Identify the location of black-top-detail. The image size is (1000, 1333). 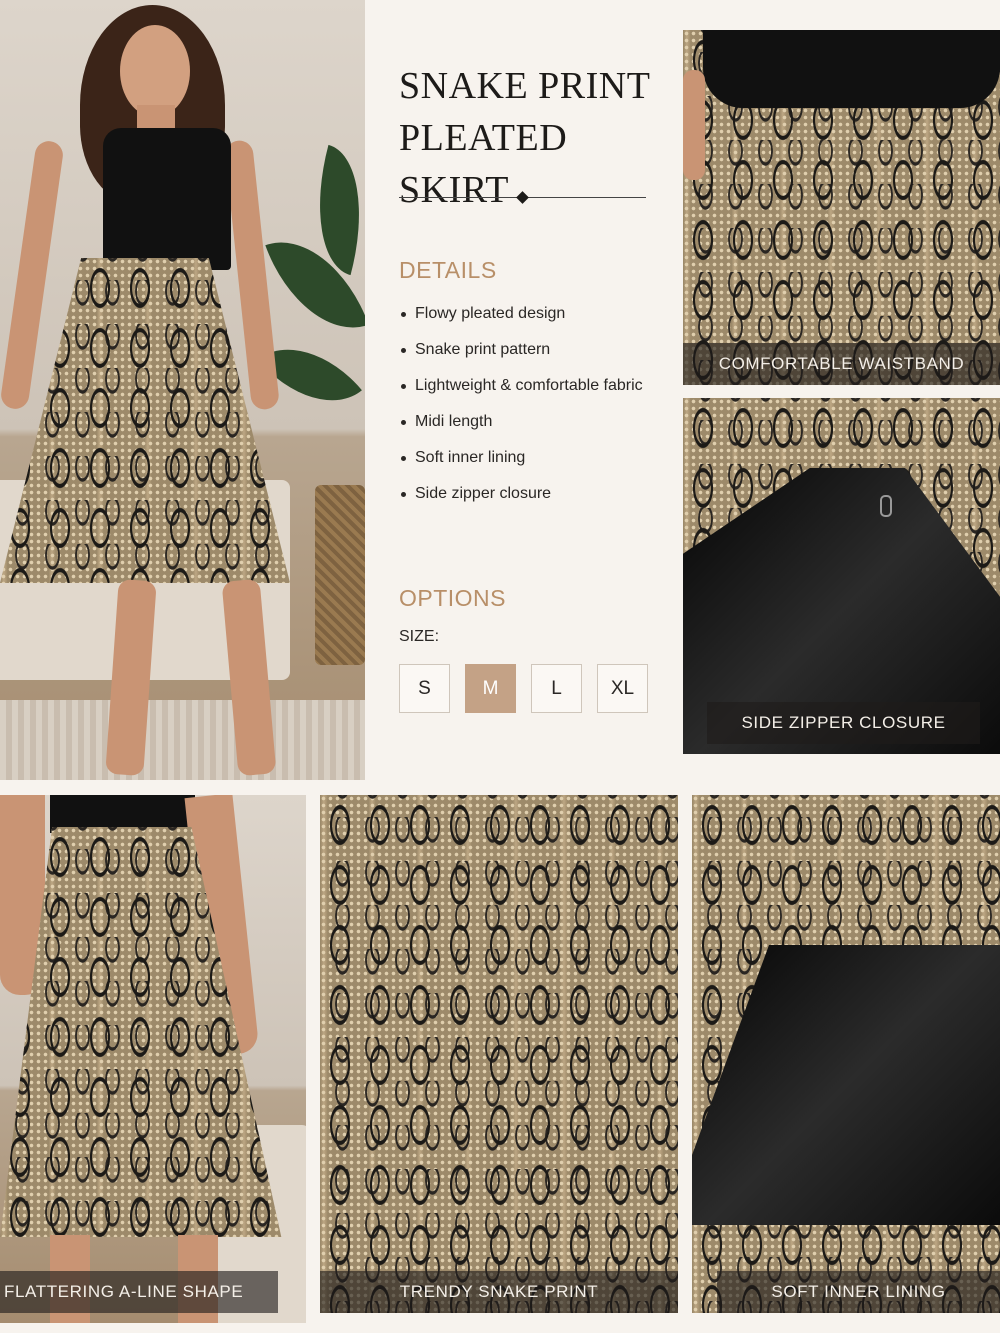
(851, 69).